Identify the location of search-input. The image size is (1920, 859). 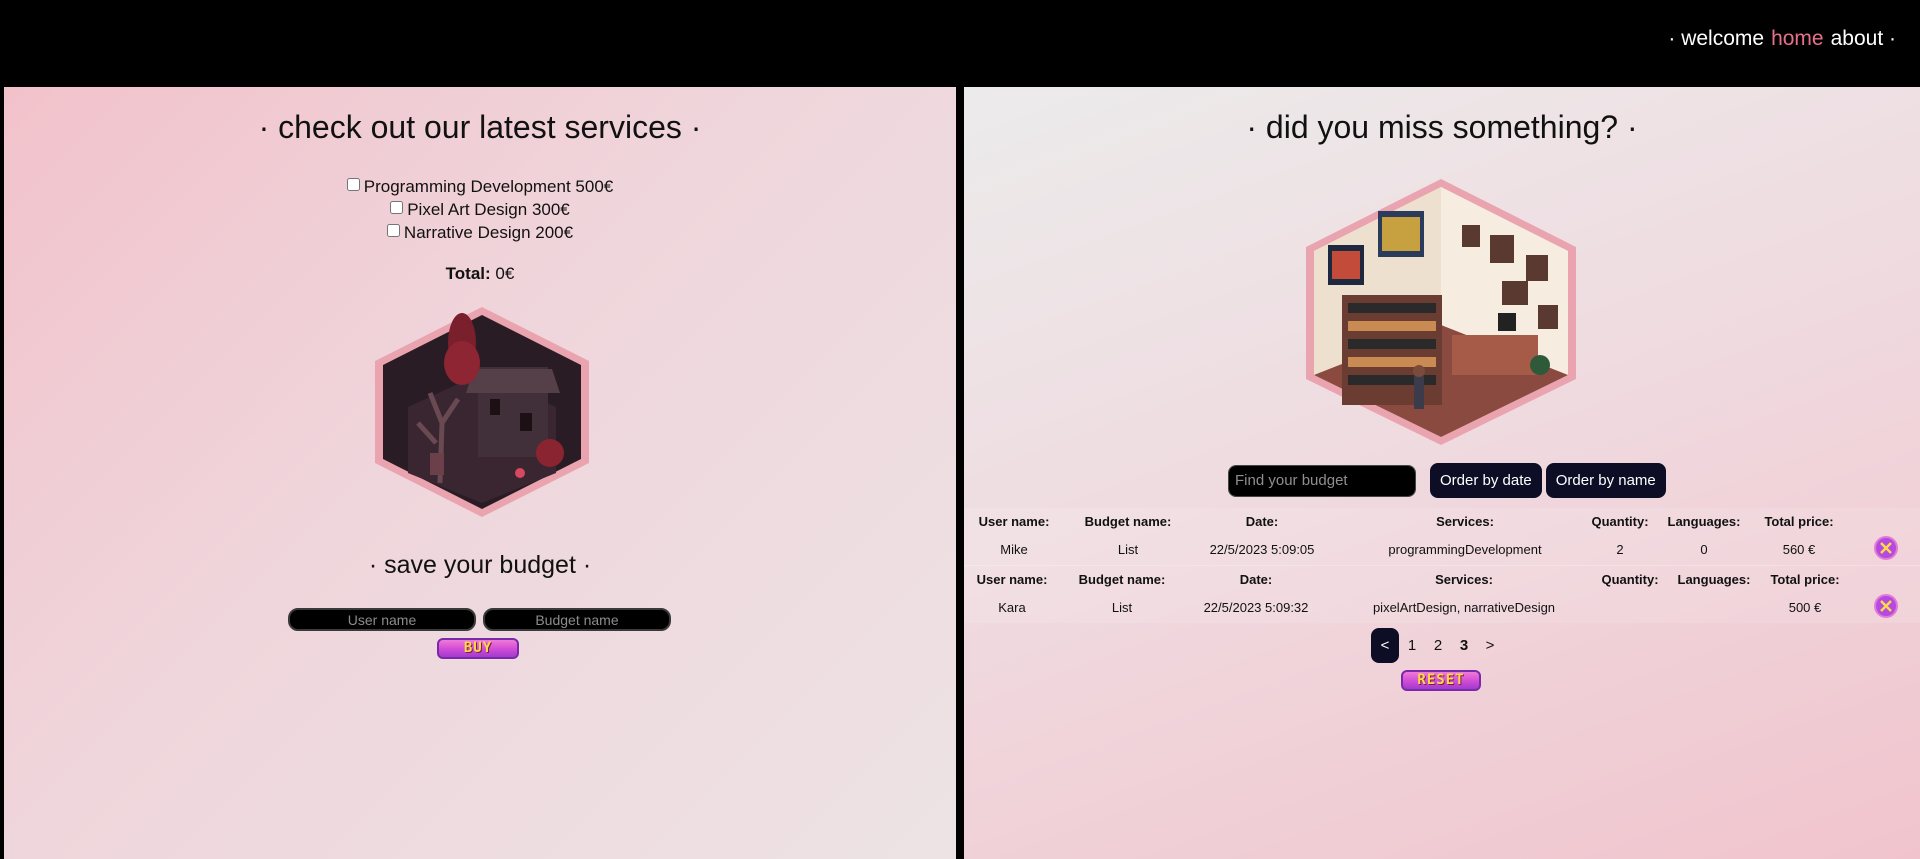
(1322, 480).